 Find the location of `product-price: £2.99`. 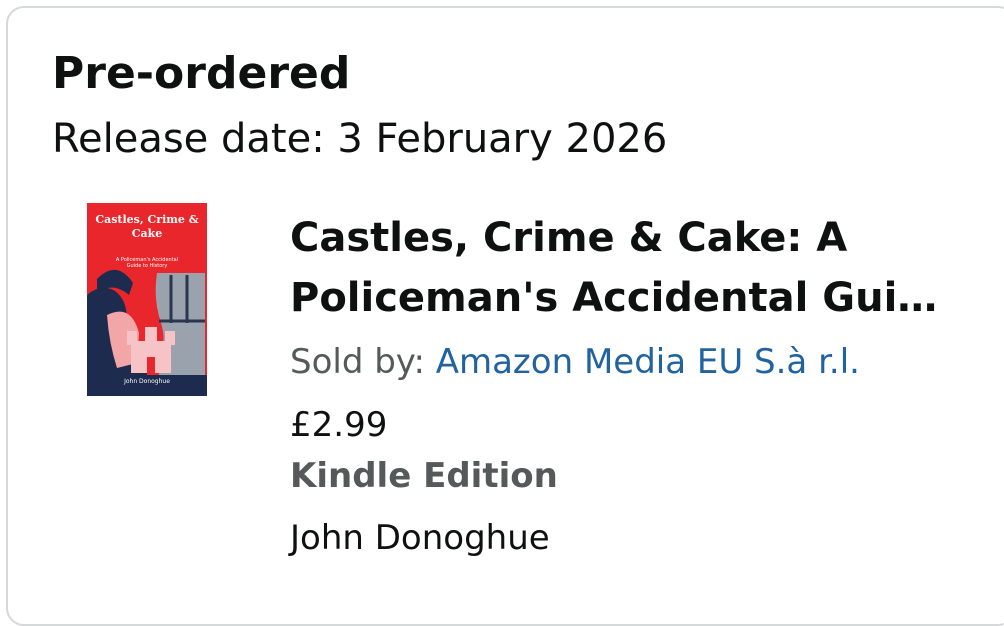

product-price: £2.99 is located at coordinates (339, 425).